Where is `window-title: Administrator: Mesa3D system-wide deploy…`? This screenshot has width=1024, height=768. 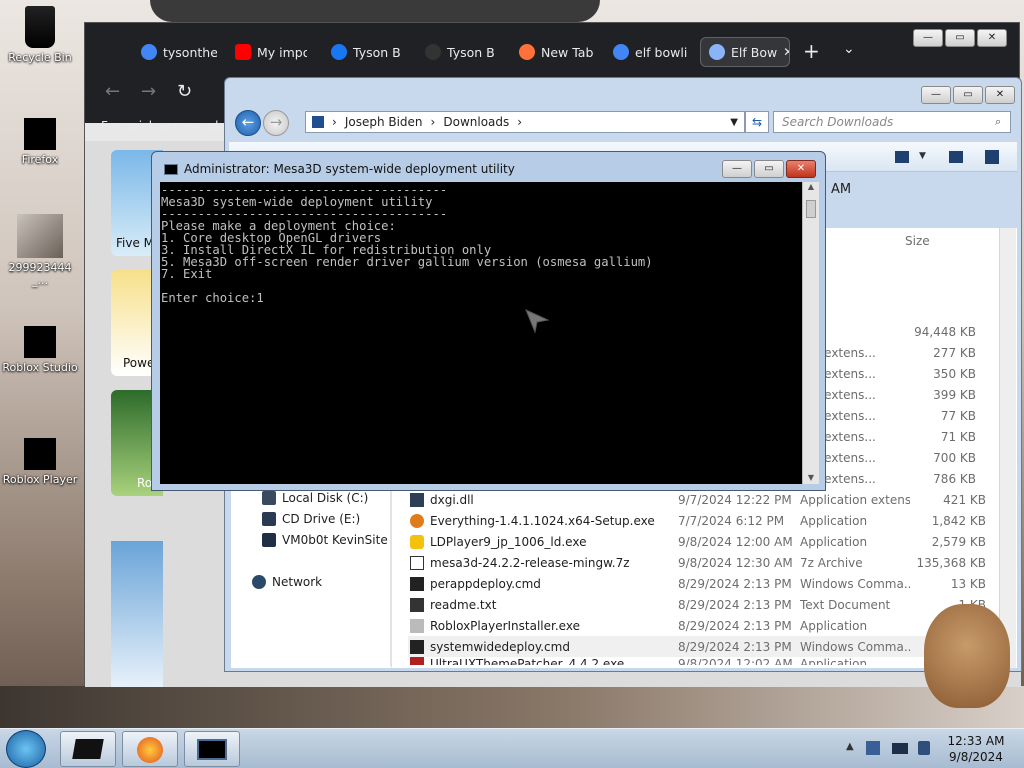 window-title: Administrator: Mesa3D system-wide deploy… is located at coordinates (349, 169).